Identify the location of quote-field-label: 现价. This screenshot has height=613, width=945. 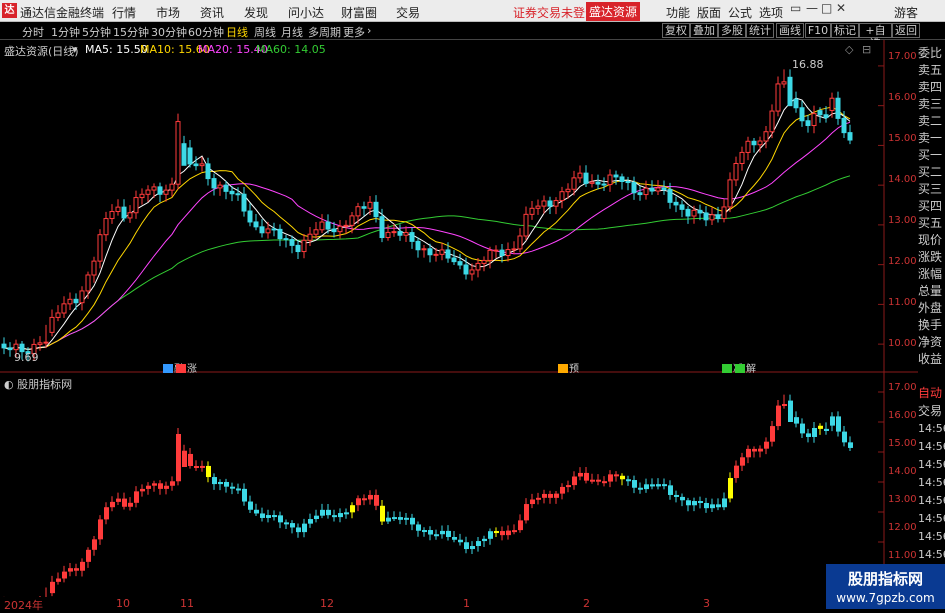
(931, 239).